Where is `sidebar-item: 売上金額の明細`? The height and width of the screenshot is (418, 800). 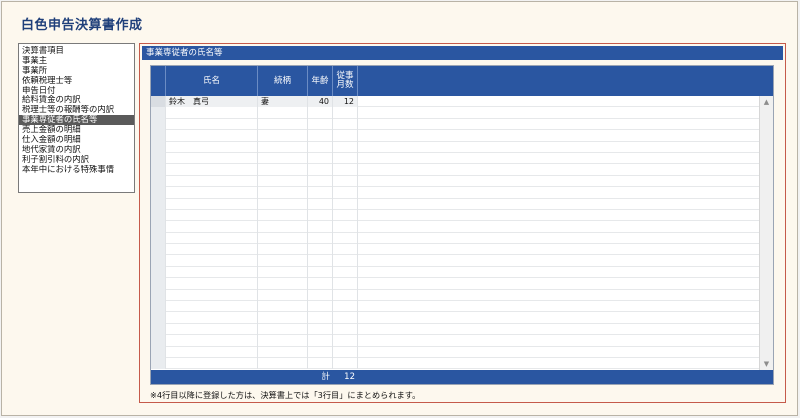 sidebar-item: 売上金額の明細 is located at coordinates (76, 130).